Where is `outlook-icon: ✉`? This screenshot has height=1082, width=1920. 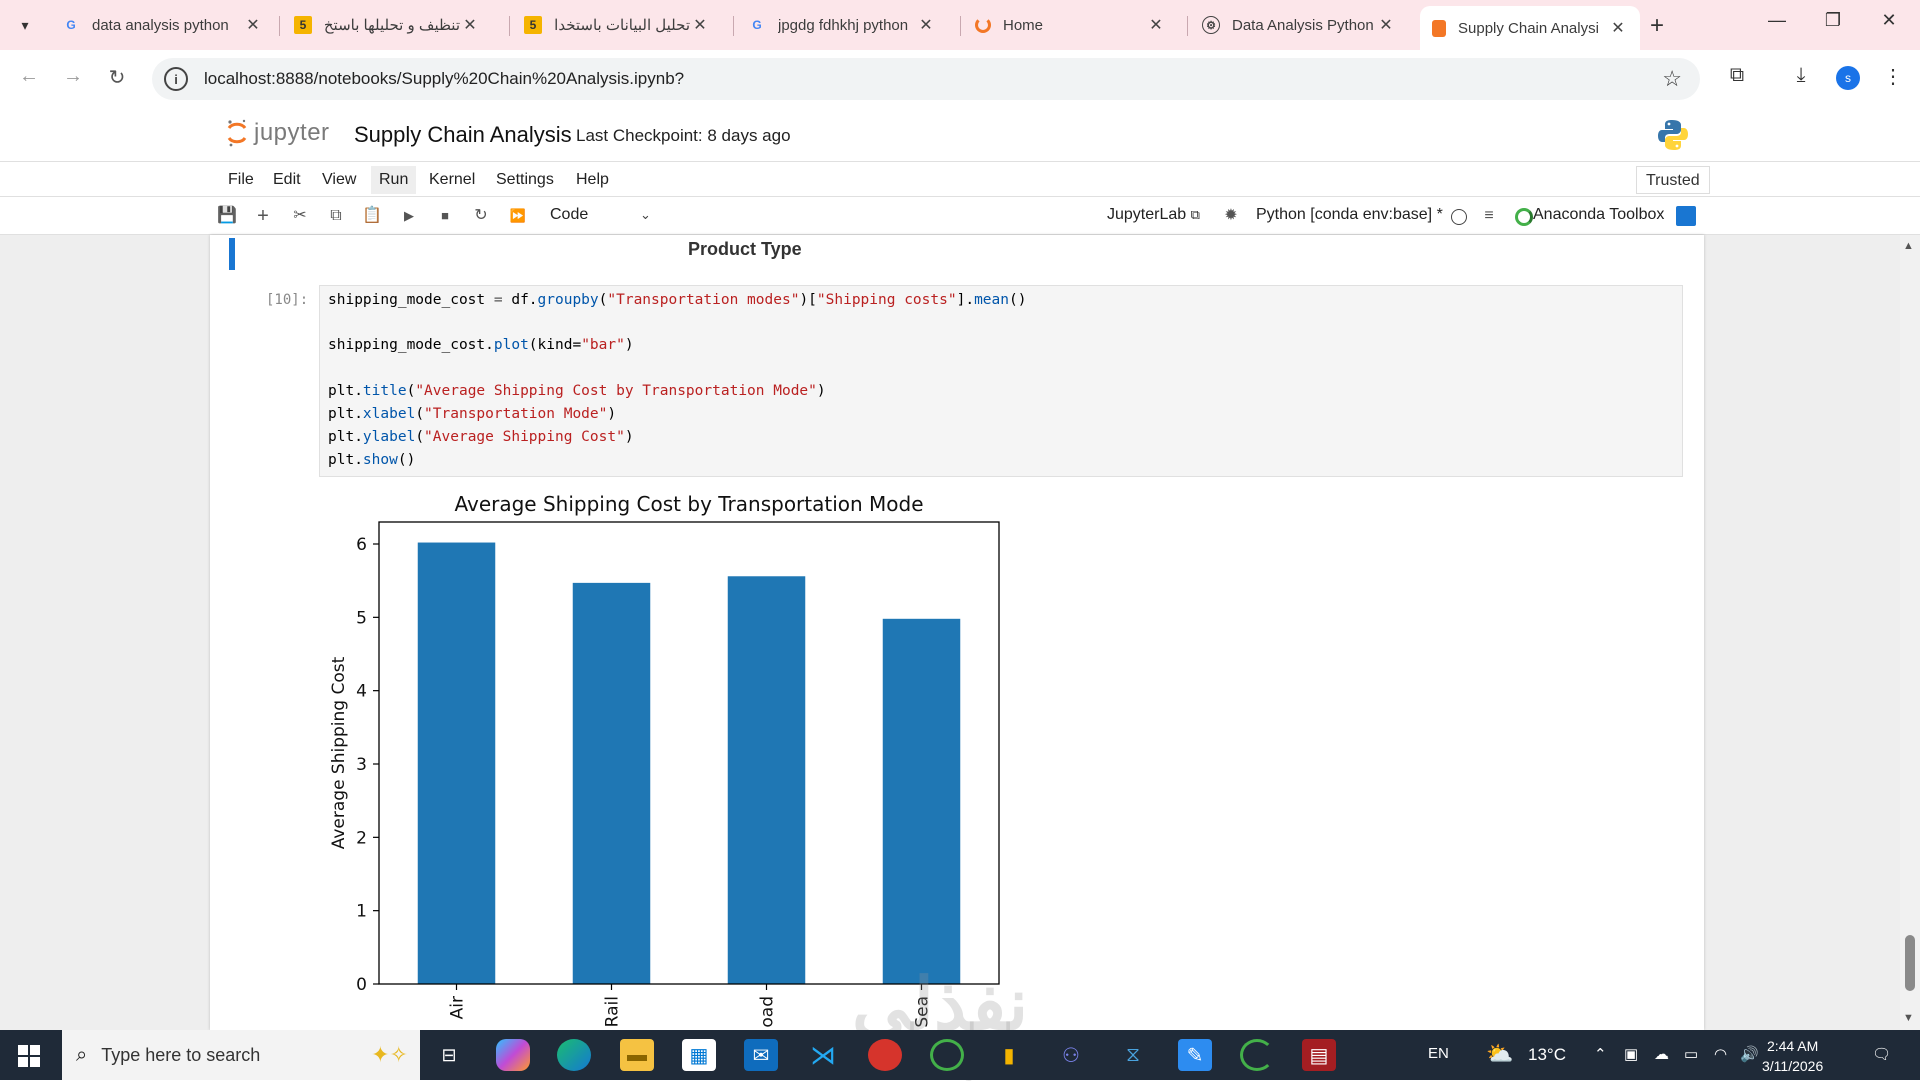
outlook-icon: ✉ is located at coordinates (761, 1055).